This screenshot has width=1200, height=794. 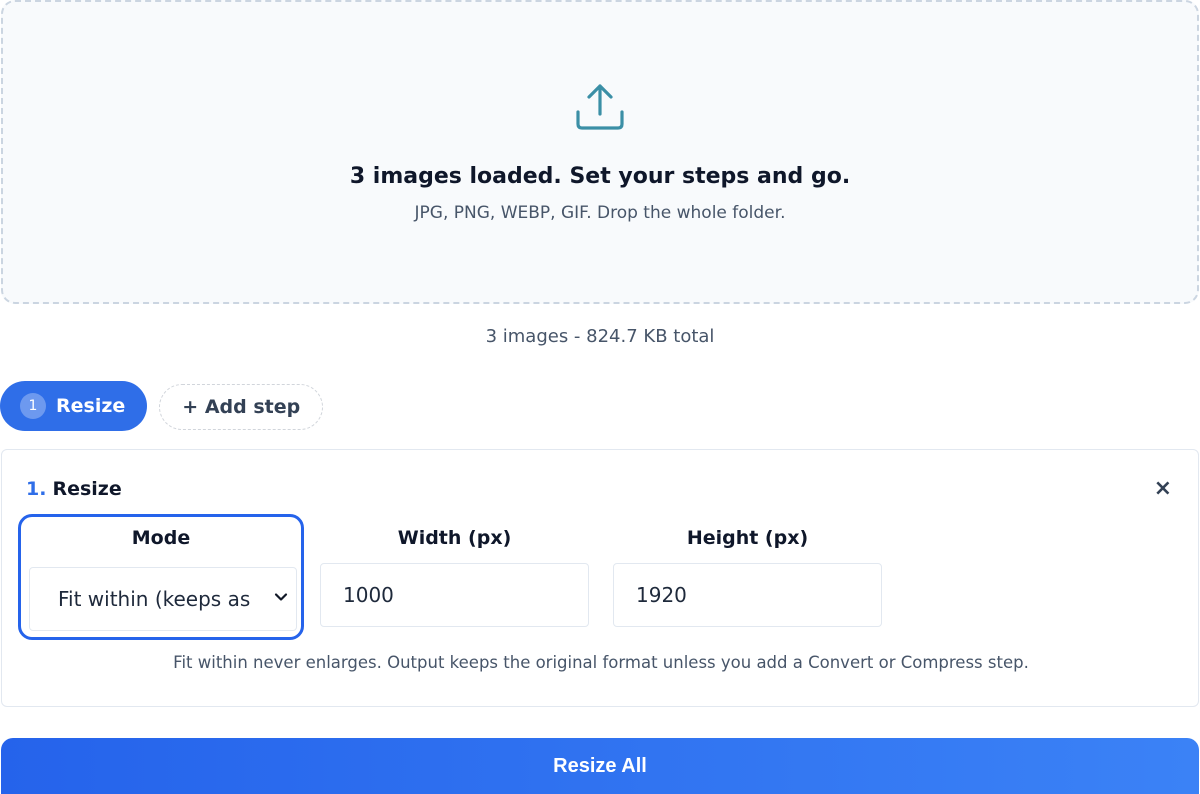 I want to click on height-input: 1920, so click(x=747, y=595).